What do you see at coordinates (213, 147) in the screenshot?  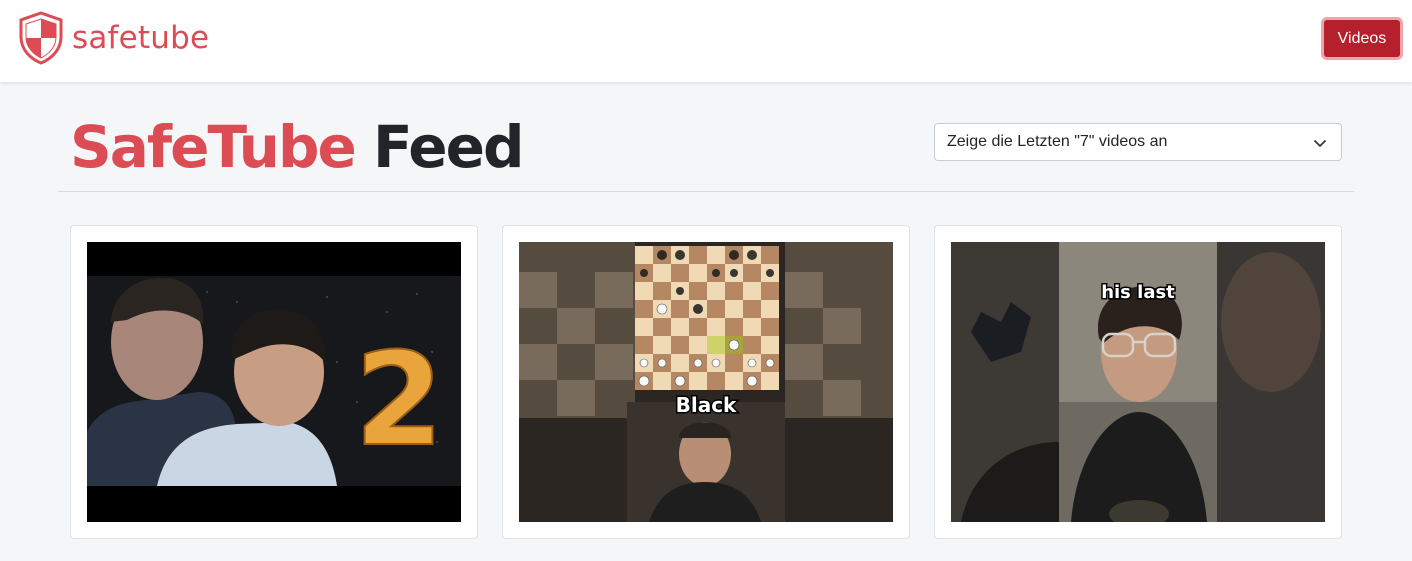 I see `page-title-accent: SafeTube` at bounding box center [213, 147].